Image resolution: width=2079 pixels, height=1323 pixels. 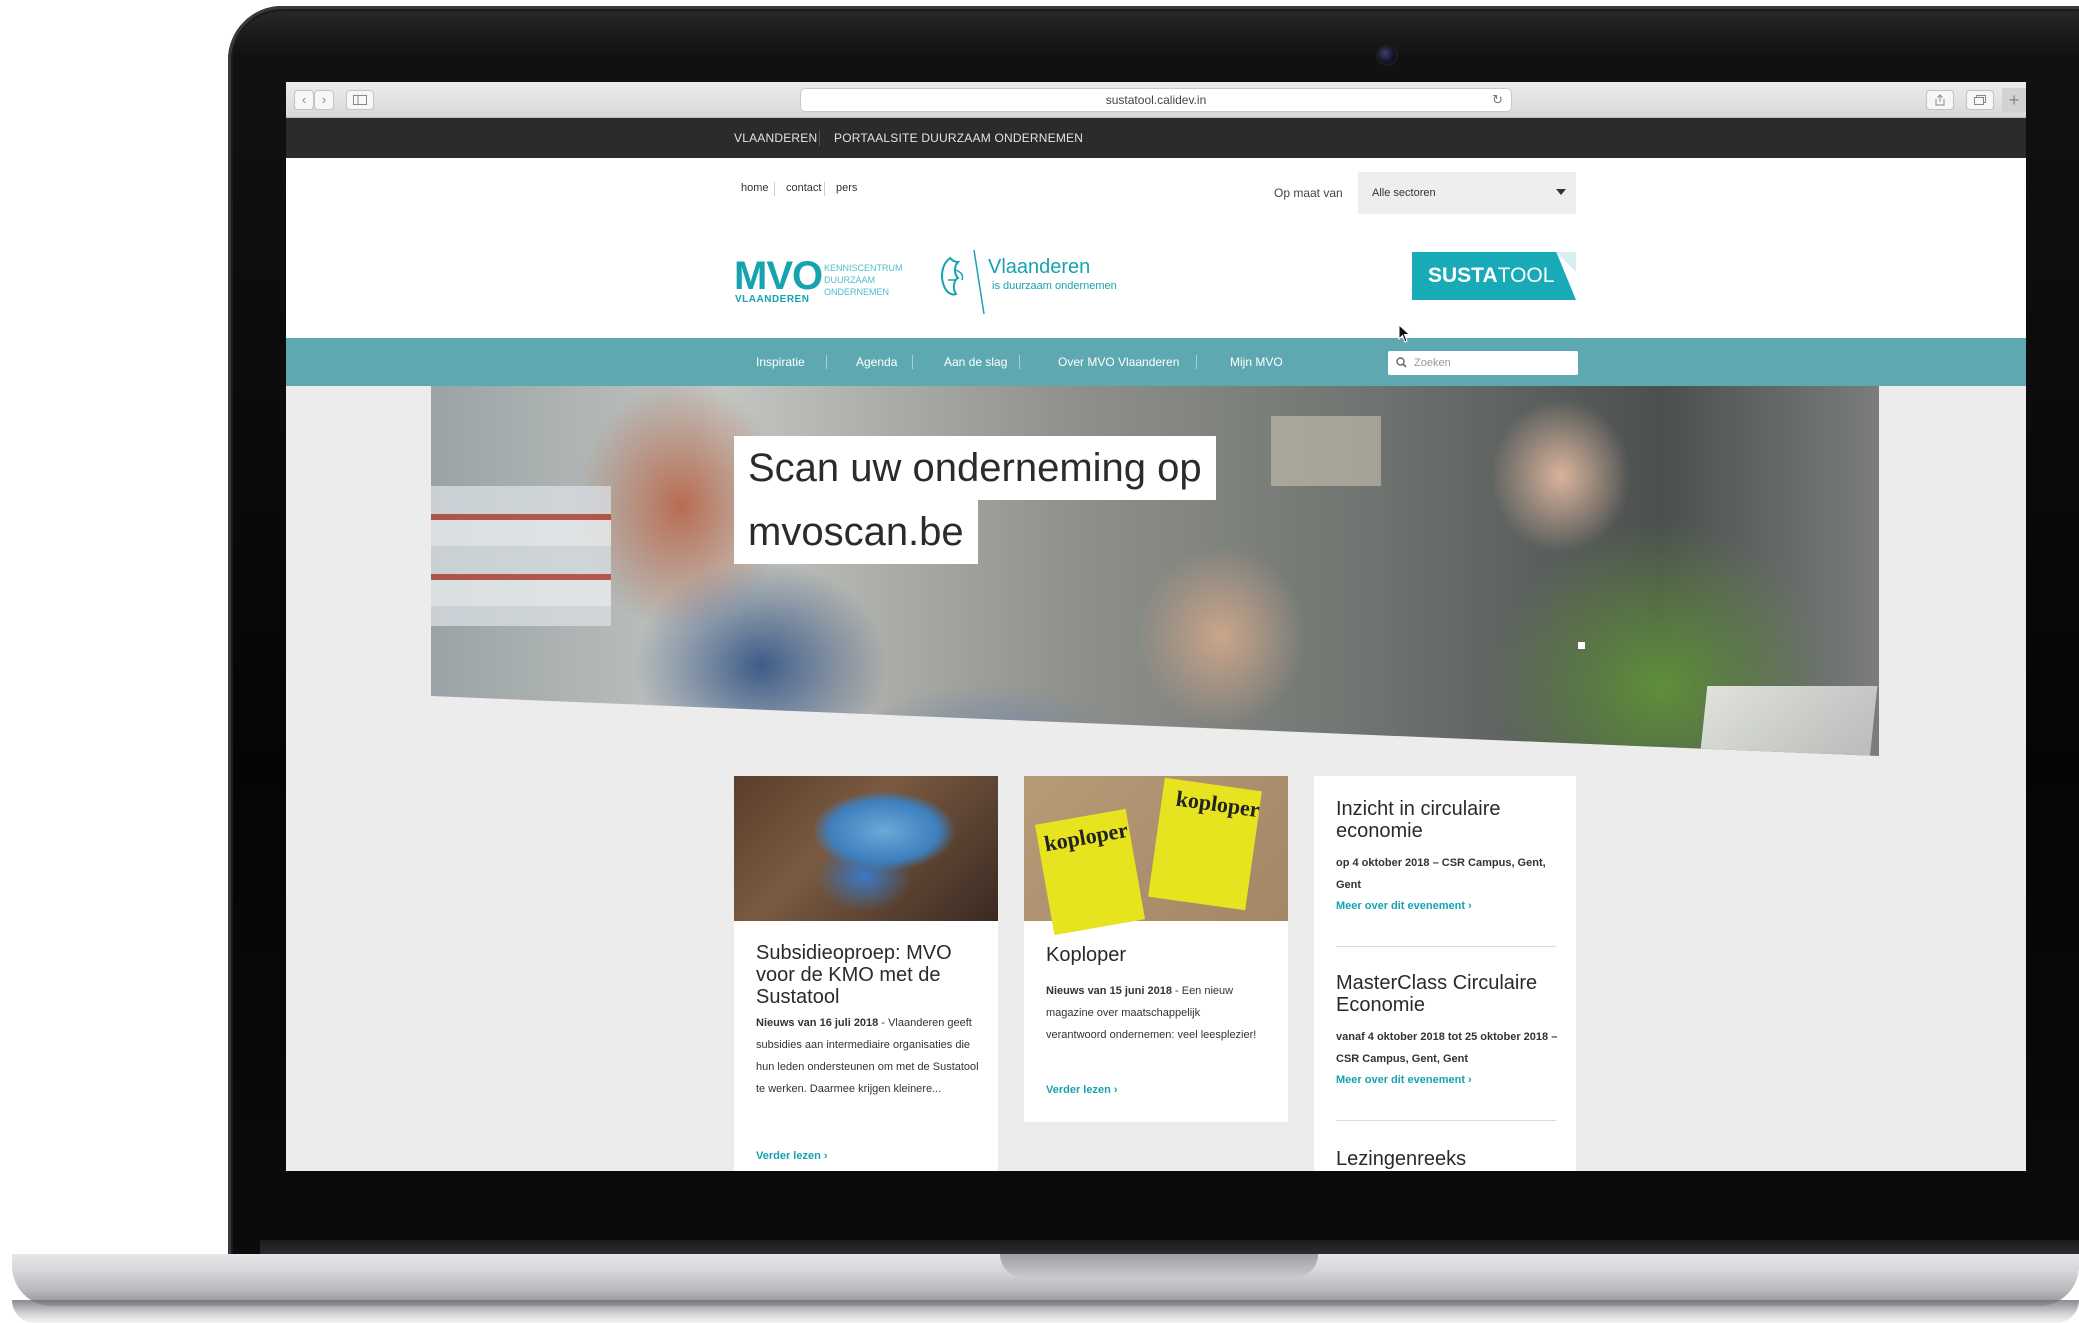 I want to click on browser-toolbar: ‹ › sustatool.calidev.in ↻ +, so click(x=1156, y=100).